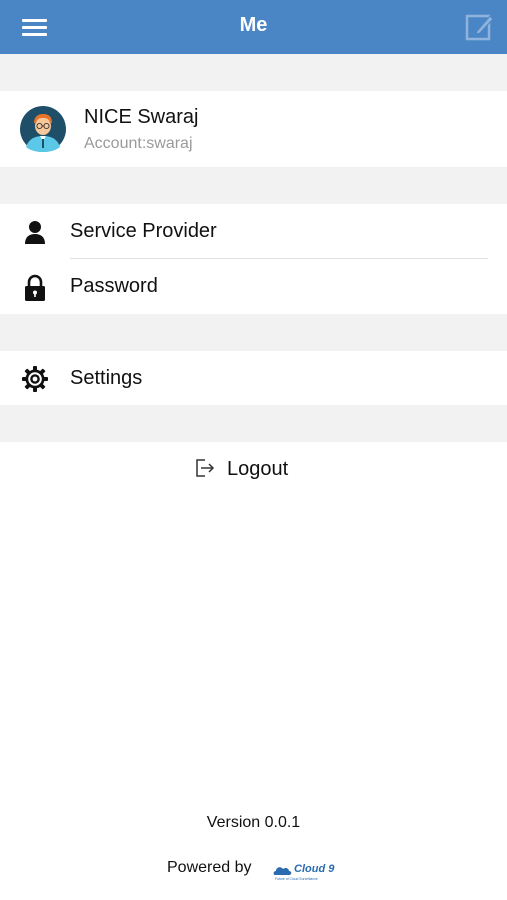  What do you see at coordinates (141, 117) in the screenshot?
I see `profile-name: NICE Swaraj` at bounding box center [141, 117].